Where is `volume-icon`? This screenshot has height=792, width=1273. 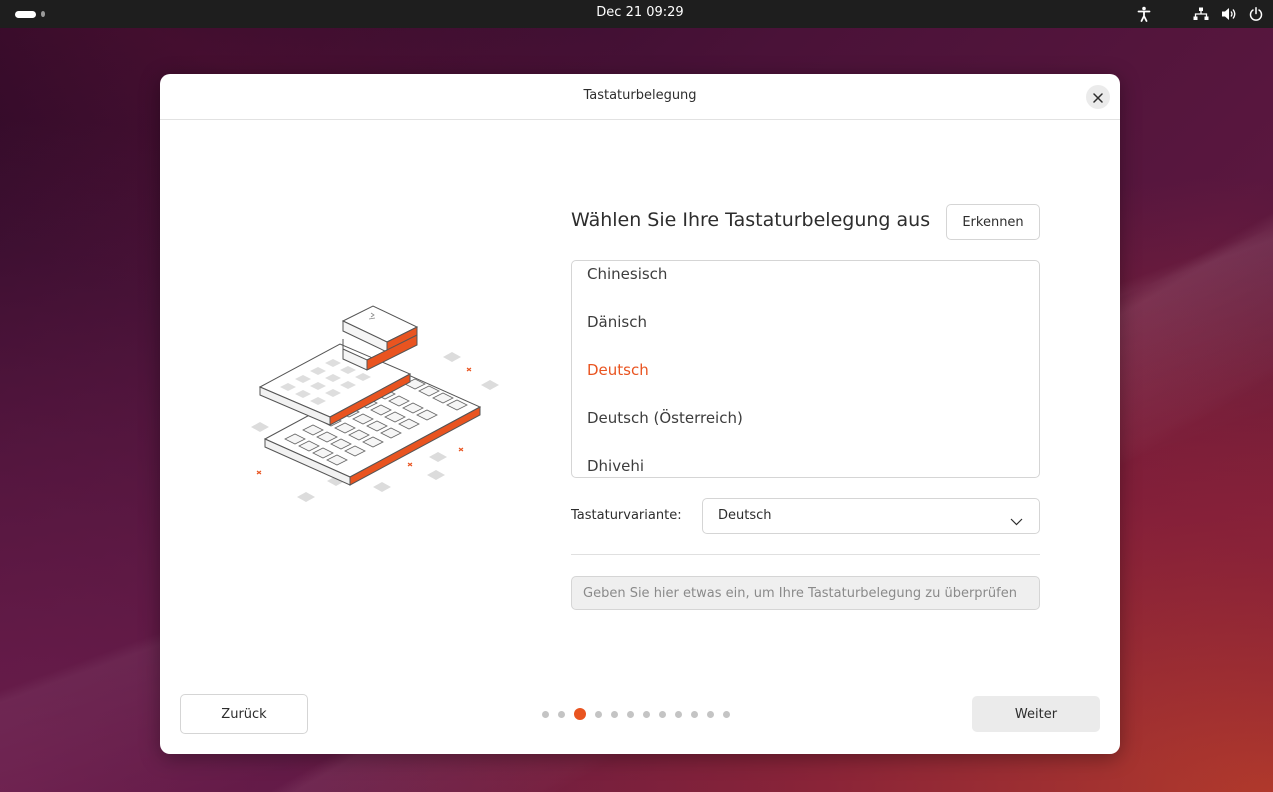
volume-icon is located at coordinates (1229, 14).